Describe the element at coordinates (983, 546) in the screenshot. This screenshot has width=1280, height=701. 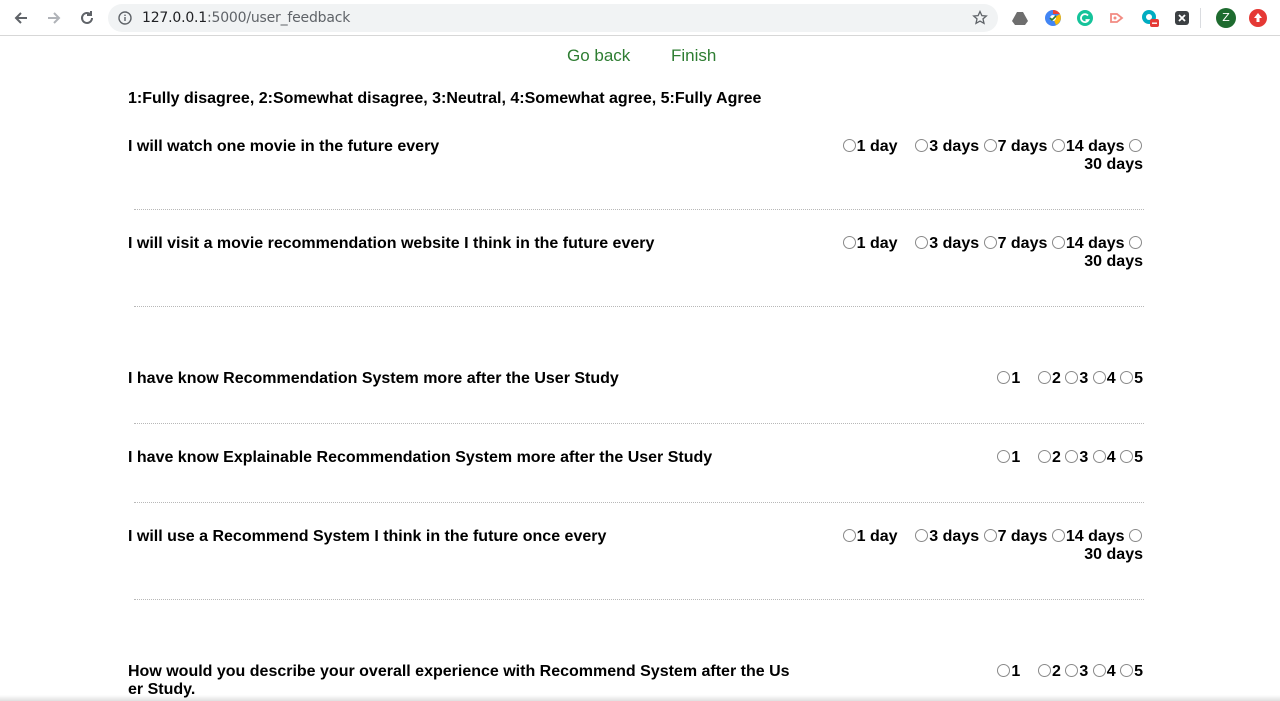
I see `options-use-recsys: 1 day 3 days 7 days 14 days 30 days` at that location.